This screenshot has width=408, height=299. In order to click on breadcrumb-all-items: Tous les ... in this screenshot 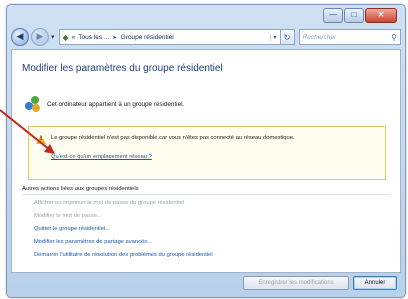, I will do `click(93, 37)`.